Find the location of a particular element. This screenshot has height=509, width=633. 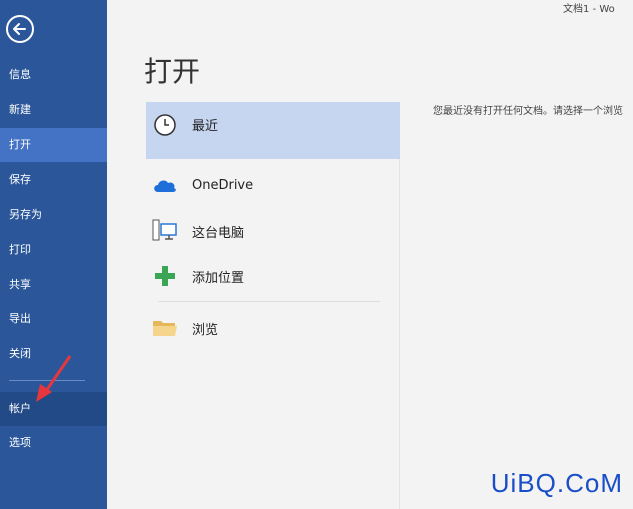

location-onedrive: OneDrive is located at coordinates (273, 185).